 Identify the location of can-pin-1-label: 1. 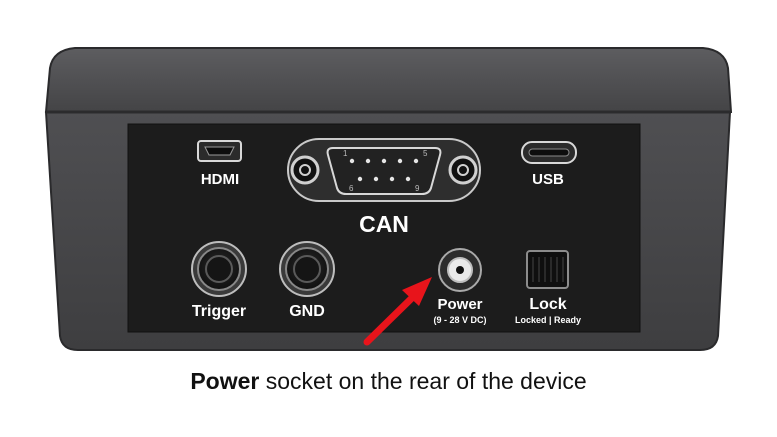
(345, 153).